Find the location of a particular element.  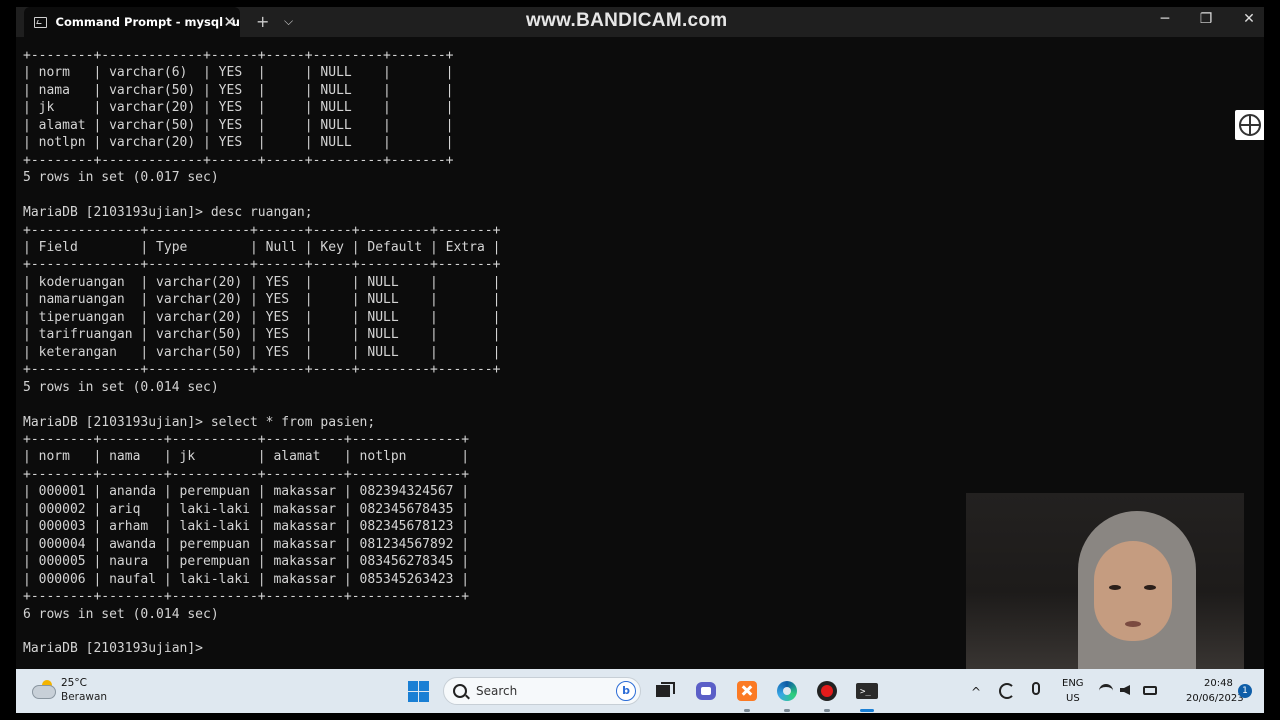

edge-center is located at coordinates (787, 691).